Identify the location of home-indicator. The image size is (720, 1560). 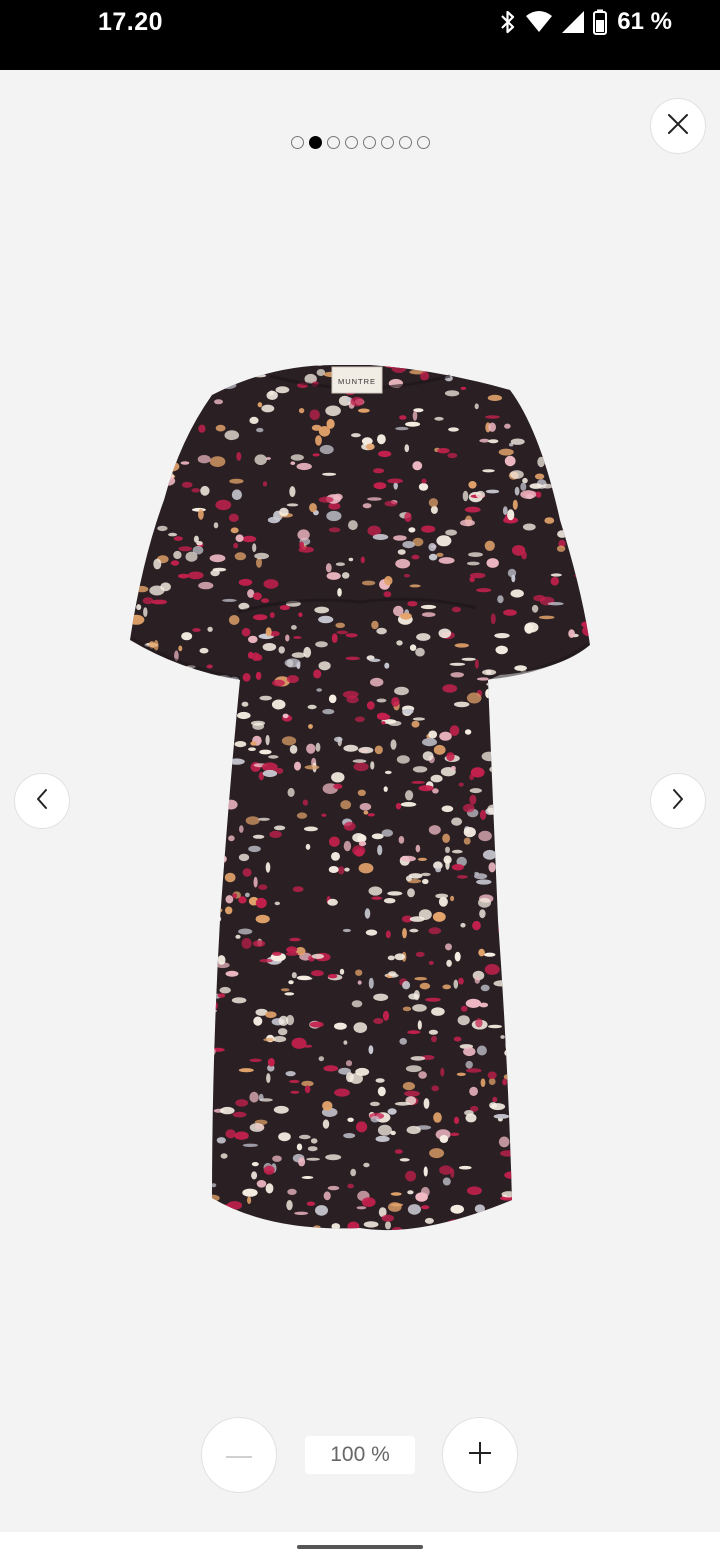
(360, 1547).